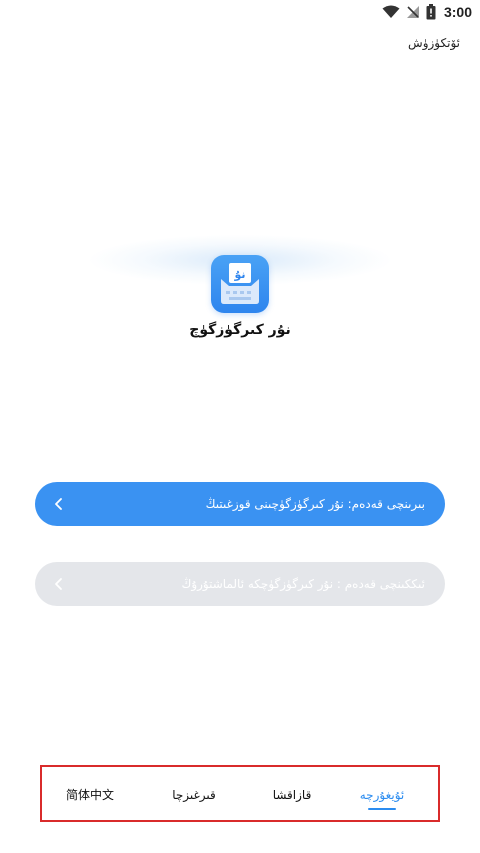  I want to click on language-uyghur: ئۇيغۇرچە, so click(382, 793).